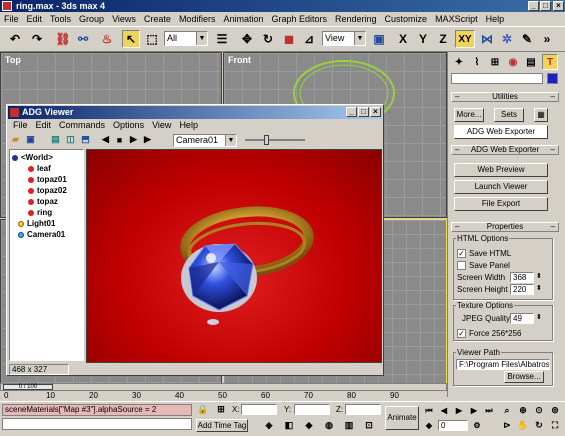 Image resolution: width=565 pixels, height=436 pixels. What do you see at coordinates (459, 410) in the screenshot?
I see `play-animation-icon: ▶` at bounding box center [459, 410].